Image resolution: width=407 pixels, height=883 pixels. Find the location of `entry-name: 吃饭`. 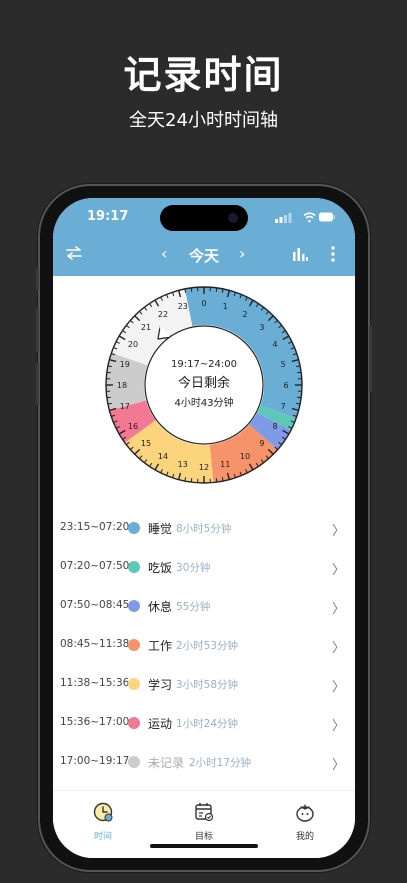

entry-name: 吃饭 is located at coordinates (160, 568).